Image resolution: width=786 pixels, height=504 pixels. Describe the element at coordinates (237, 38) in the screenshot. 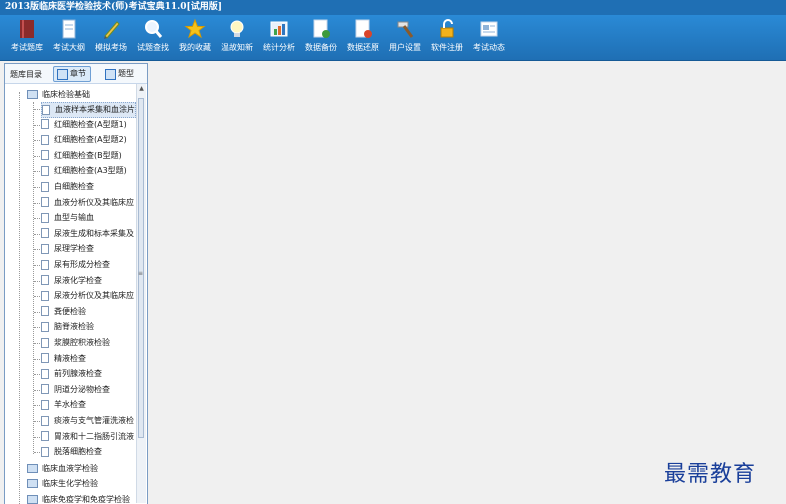

I see `toolbar-button-6: 温故知新` at that location.